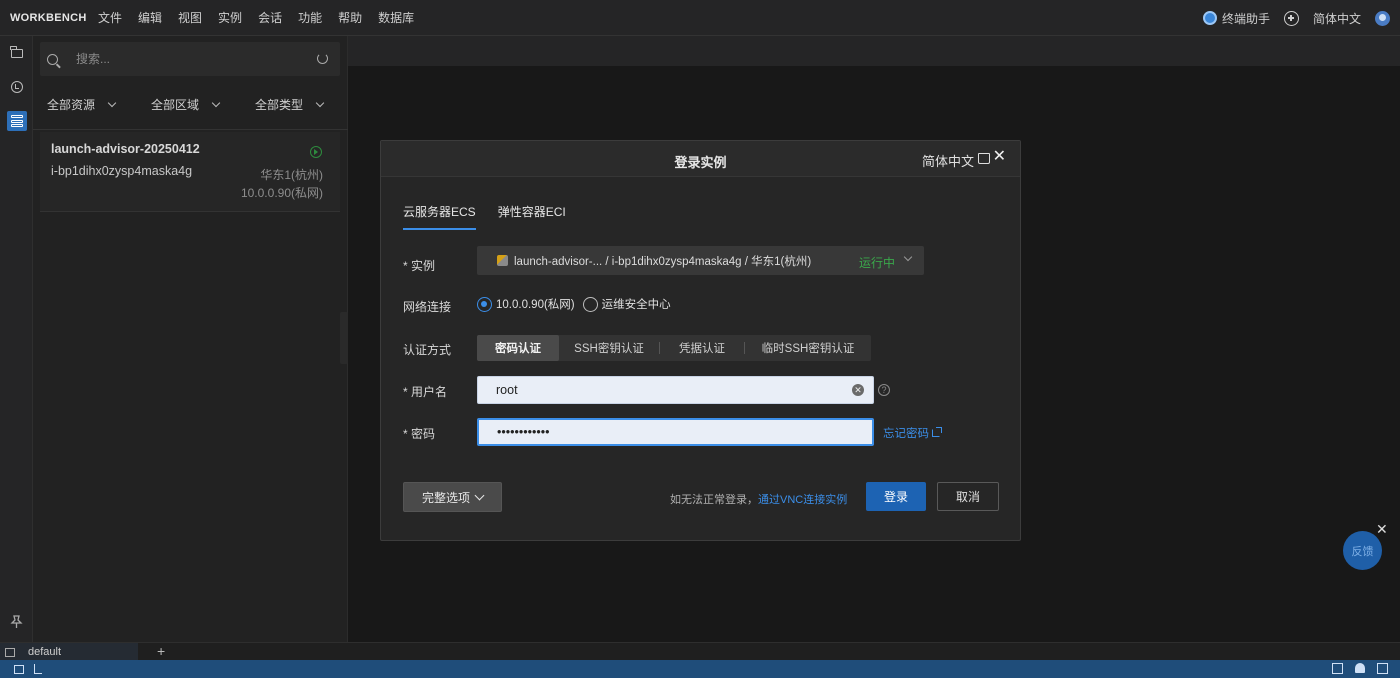 The image size is (1400, 678). I want to click on bell-icon, so click(1360, 668).